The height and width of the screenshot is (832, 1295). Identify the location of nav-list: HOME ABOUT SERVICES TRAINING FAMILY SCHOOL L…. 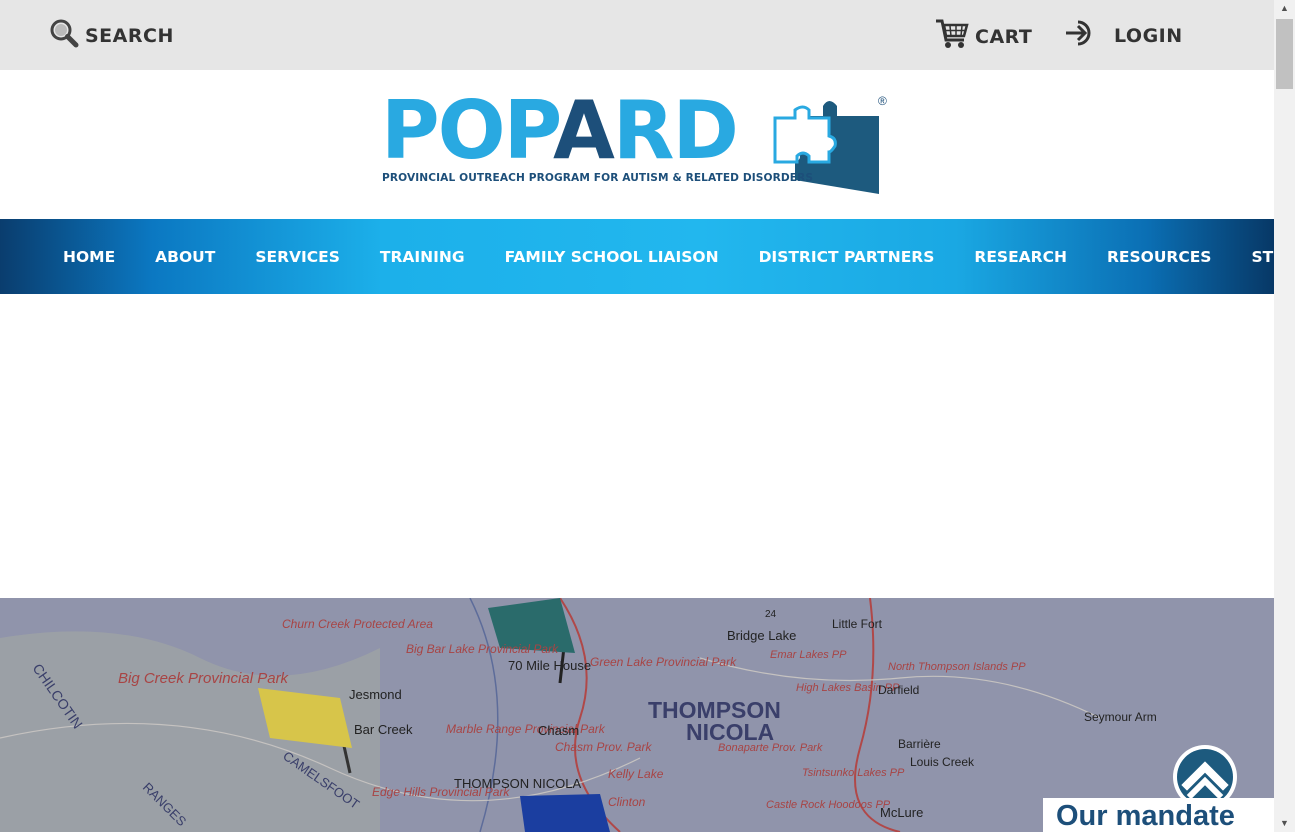
(658, 256).